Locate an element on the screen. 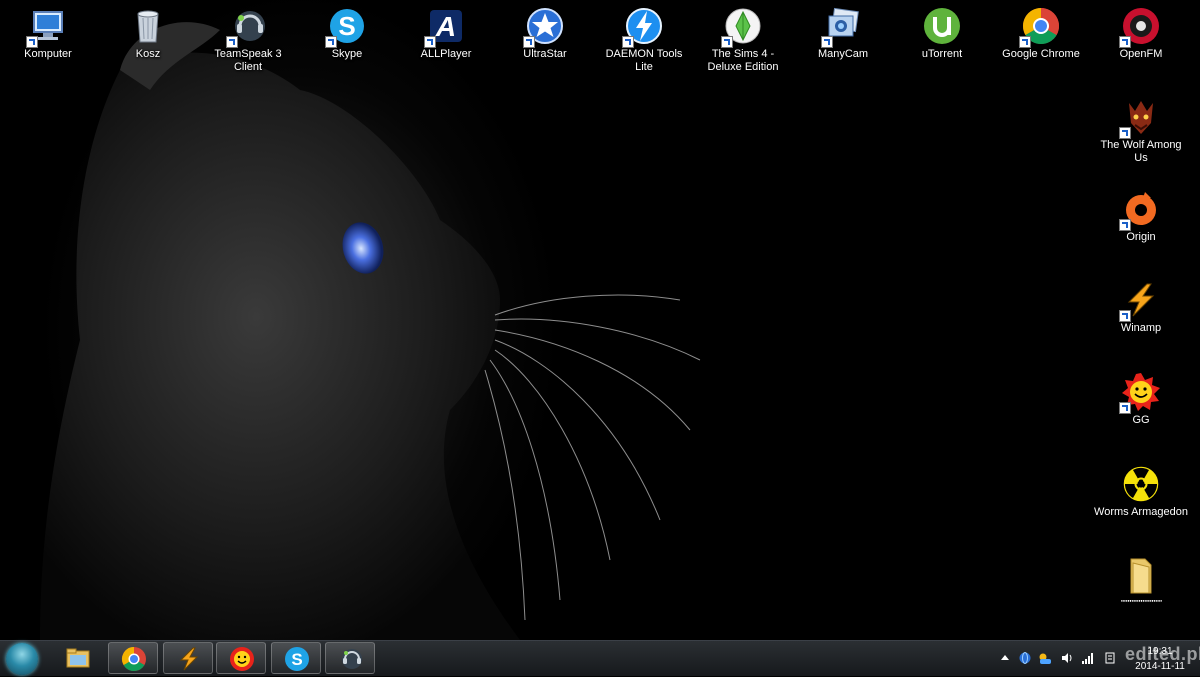 The image size is (1200, 677). desktop-icon-label: GG is located at coordinates (1141, 420).